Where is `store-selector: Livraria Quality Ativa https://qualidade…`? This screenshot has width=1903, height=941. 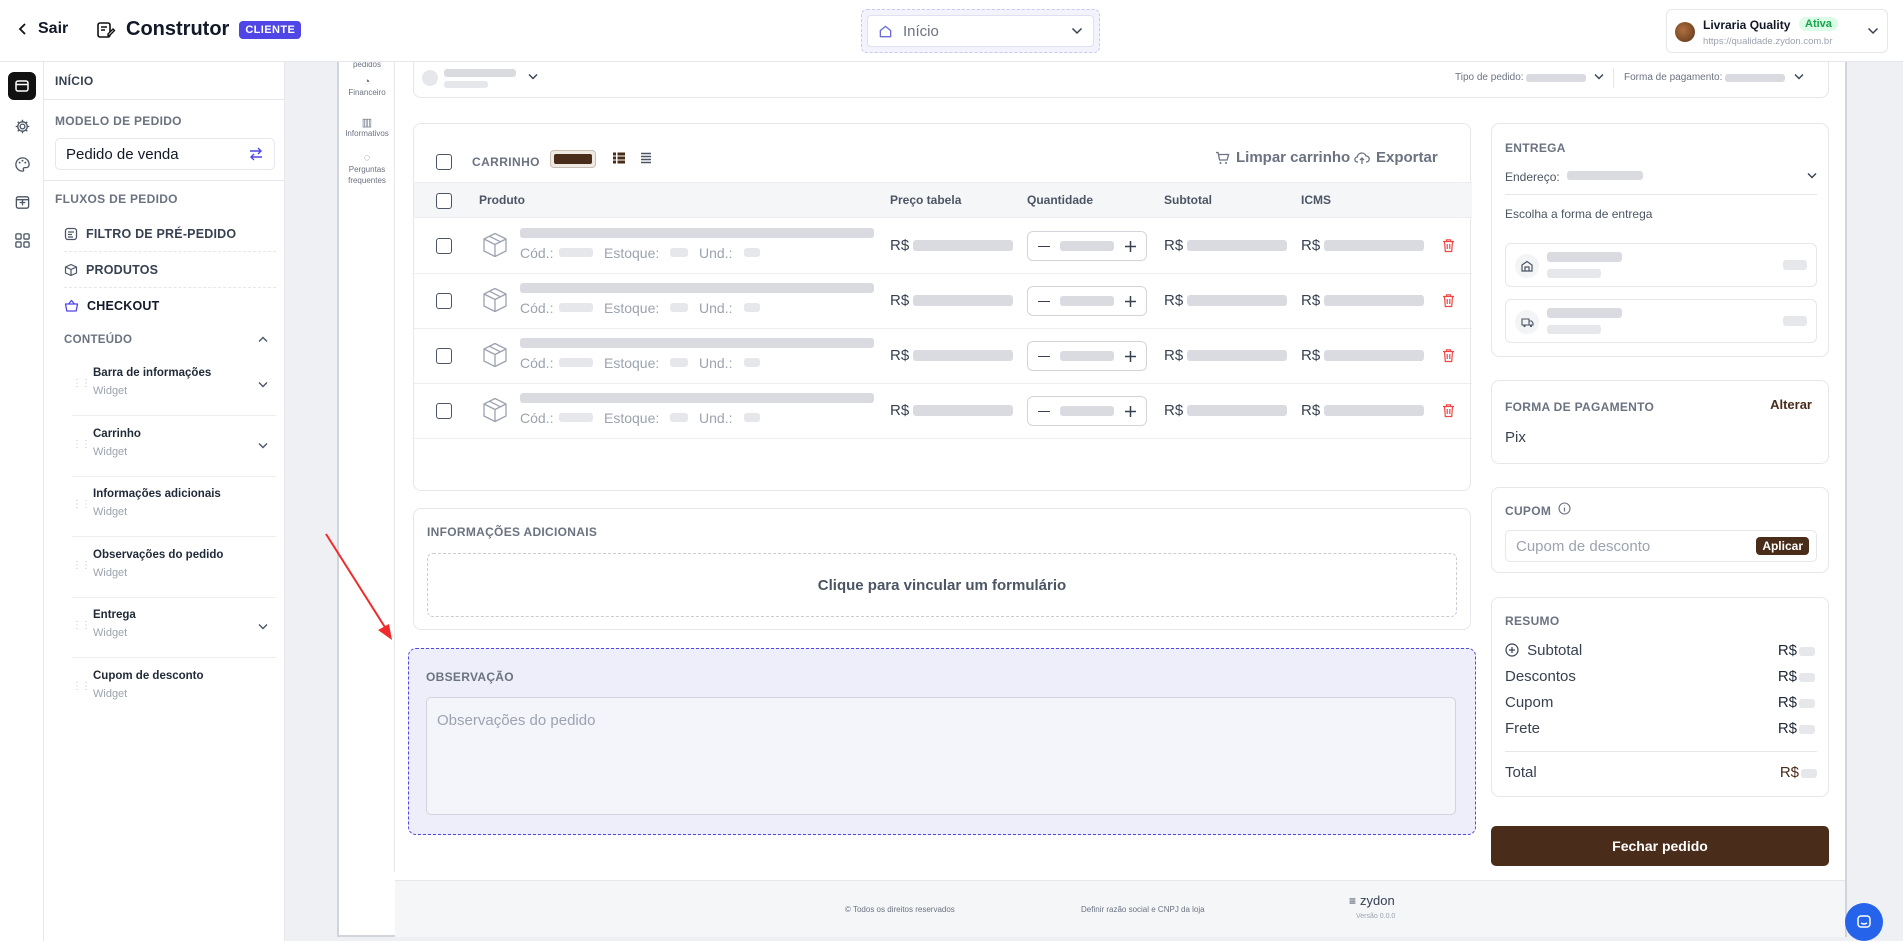 store-selector: Livraria Quality Ativa https://qualidade… is located at coordinates (1777, 31).